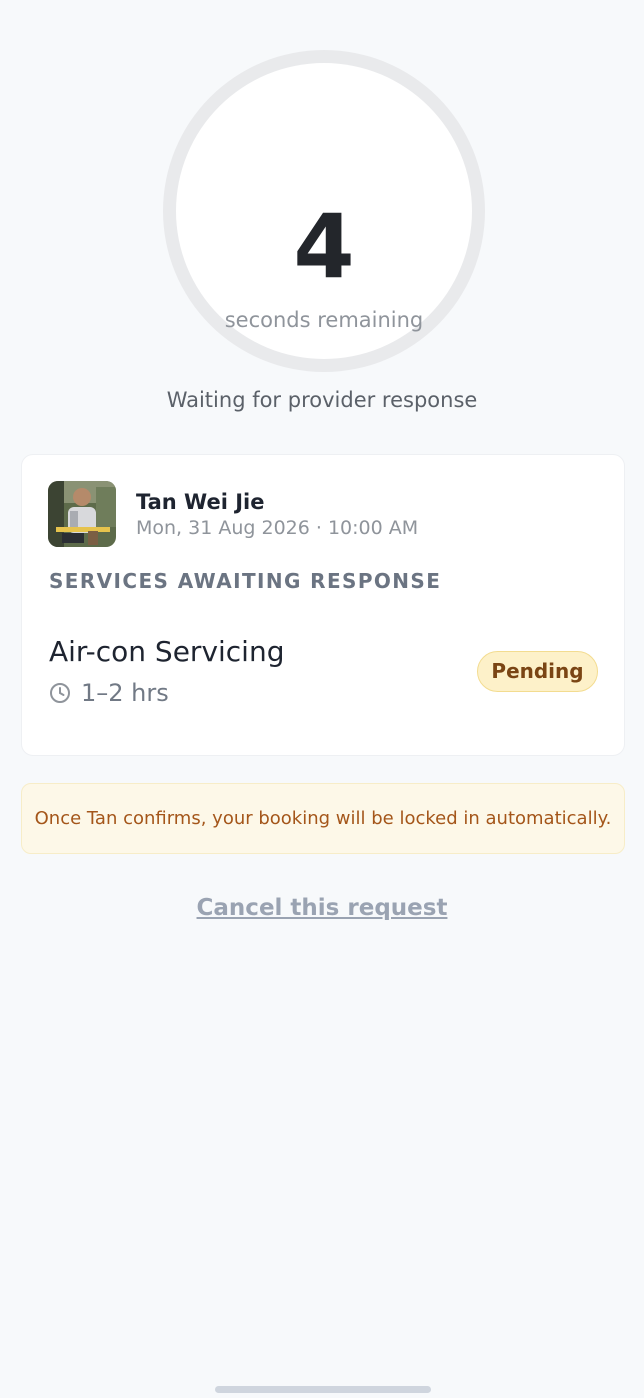 The height and width of the screenshot is (1398, 644). I want to click on status-badge: Pending, so click(537, 671).